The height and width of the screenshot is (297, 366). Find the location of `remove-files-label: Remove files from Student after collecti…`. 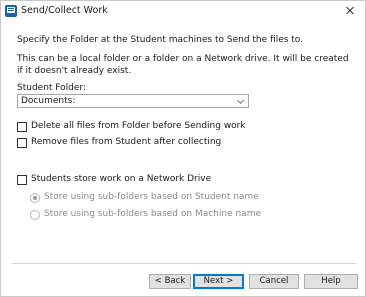

remove-files-label: Remove files from Student after collecti… is located at coordinates (126, 142).